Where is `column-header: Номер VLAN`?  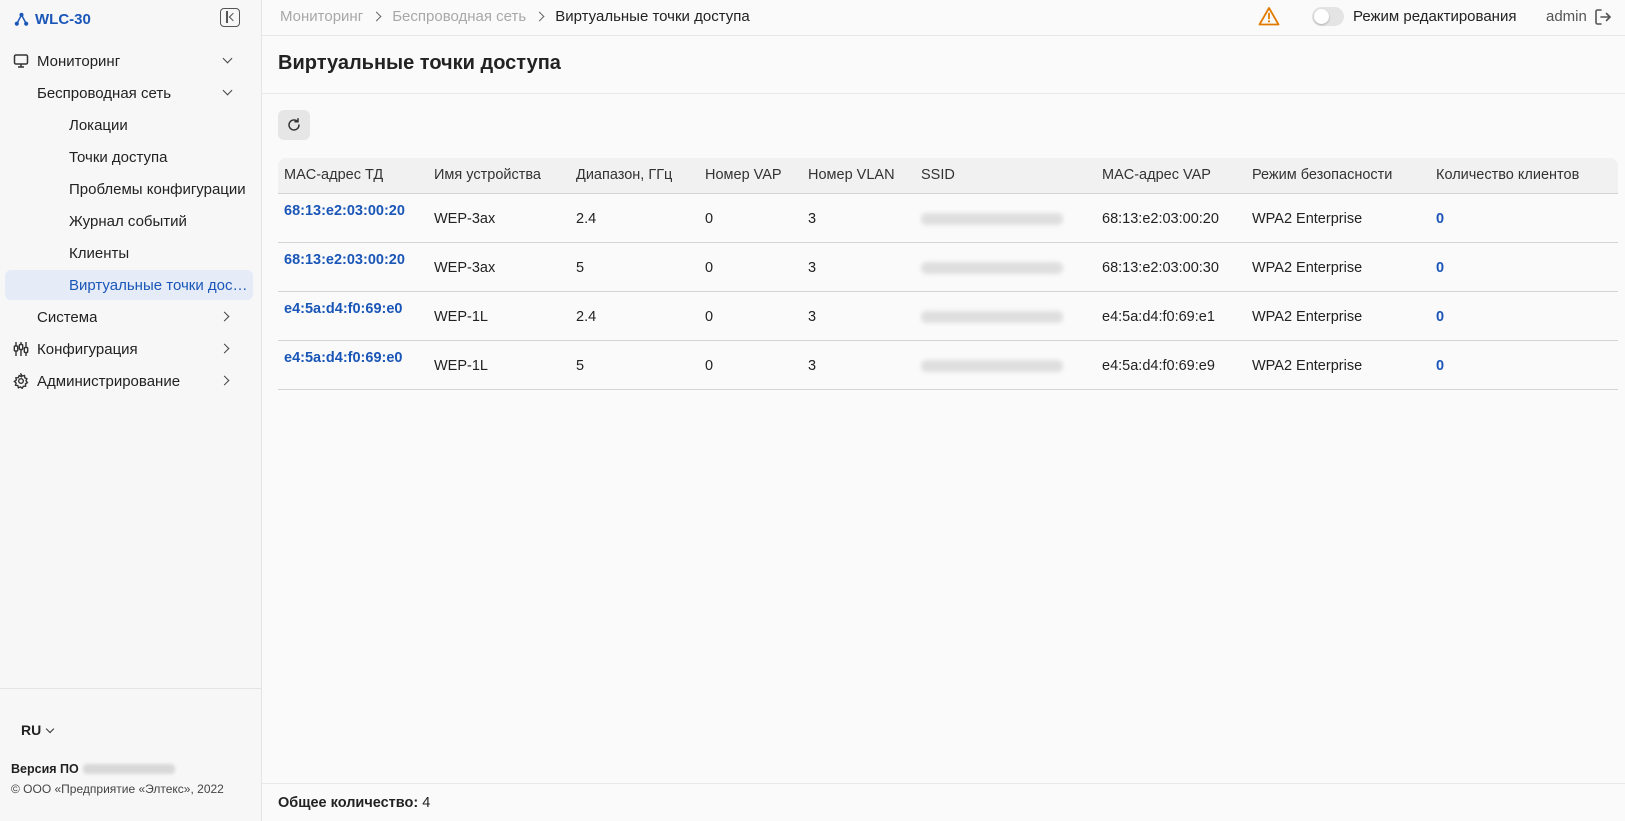
column-header: Номер VLAN is located at coordinates (851, 175).